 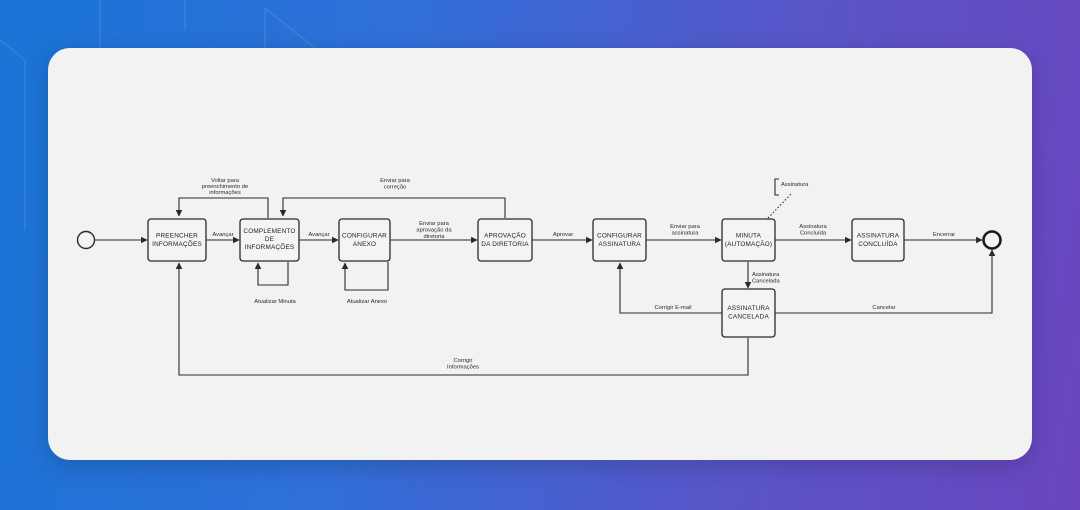 I want to click on node-aprovacao-diretoria: APROVAÇÃO DA DIRETORIA, so click(x=505, y=240).